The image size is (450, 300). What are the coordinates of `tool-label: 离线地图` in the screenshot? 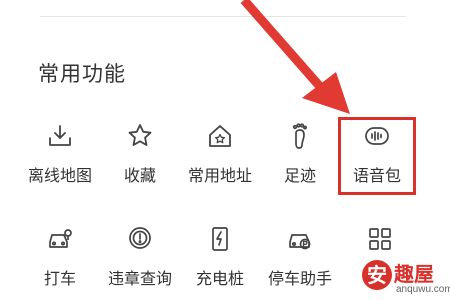 It's located at (59, 175).